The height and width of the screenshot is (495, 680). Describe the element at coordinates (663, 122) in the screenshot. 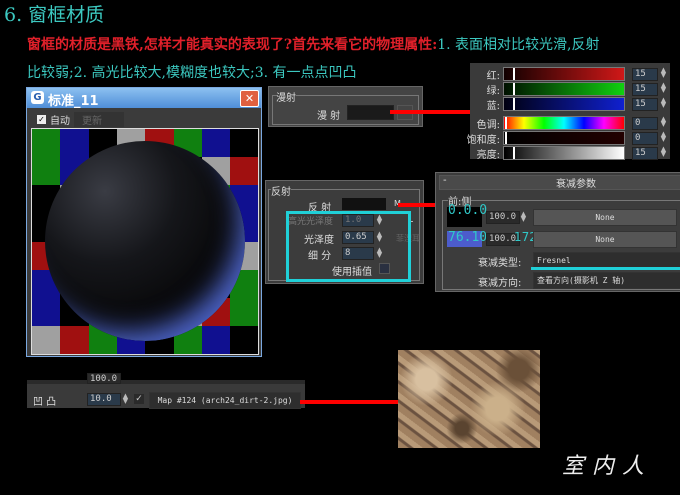

I see `hue-spinner: ▲ ▼` at that location.